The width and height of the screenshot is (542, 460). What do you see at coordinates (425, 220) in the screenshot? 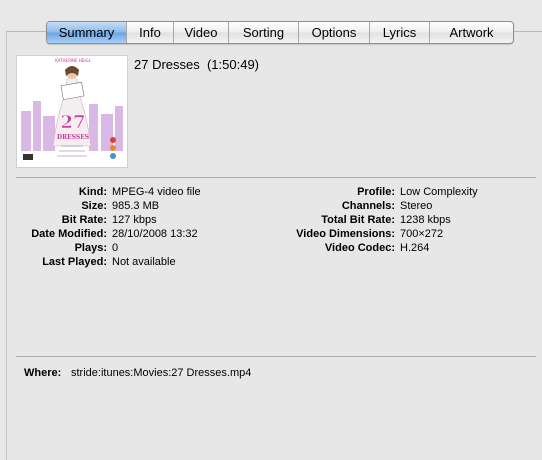
I see `field-value-total-bitrate: 1238 kbps` at bounding box center [425, 220].